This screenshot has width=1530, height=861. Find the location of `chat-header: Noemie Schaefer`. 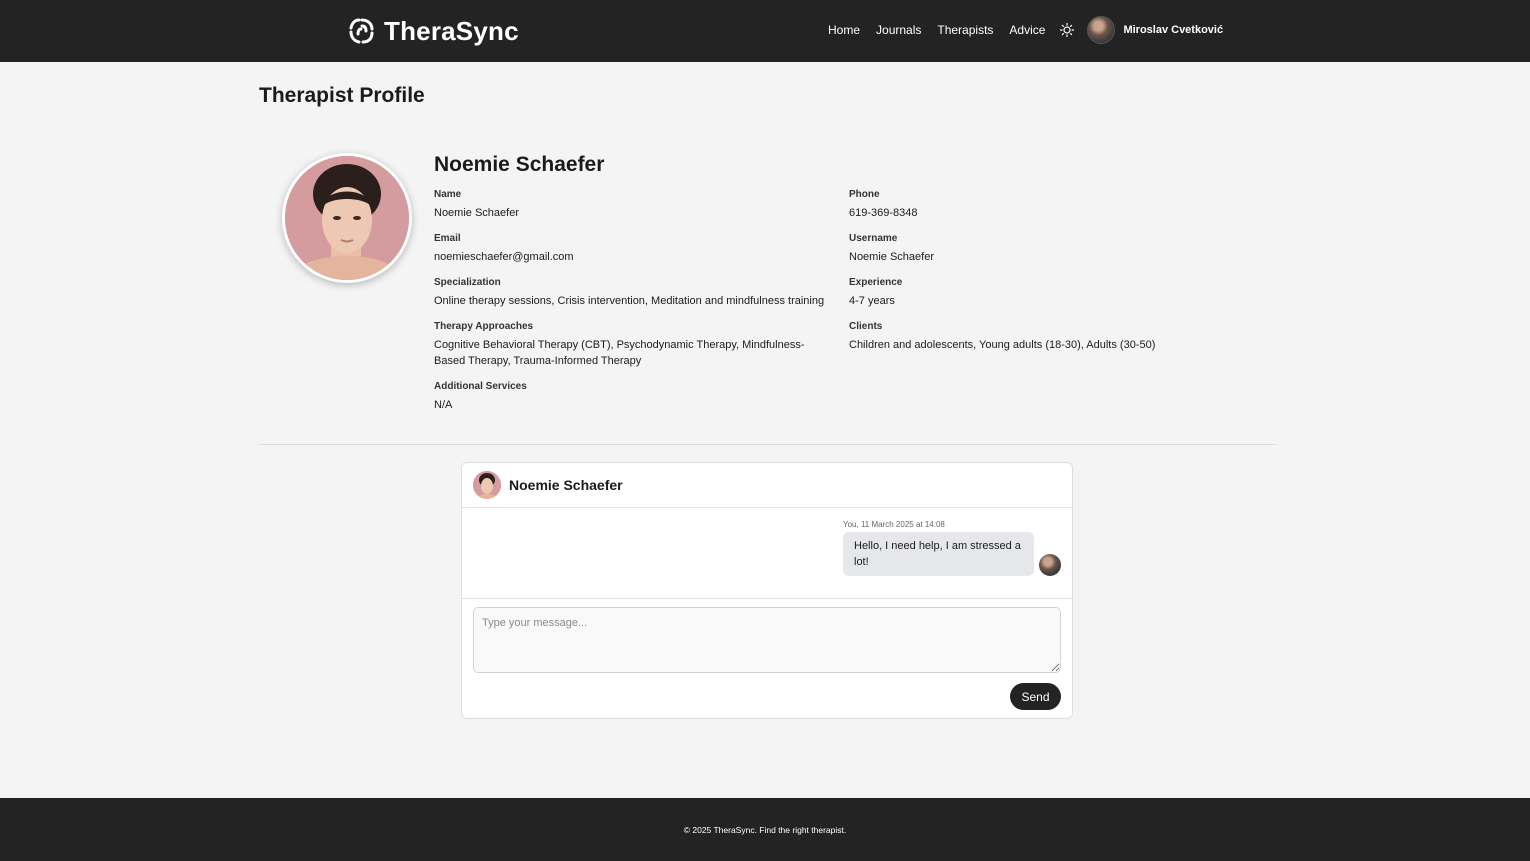

chat-header: Noemie Schaefer is located at coordinates (767, 485).